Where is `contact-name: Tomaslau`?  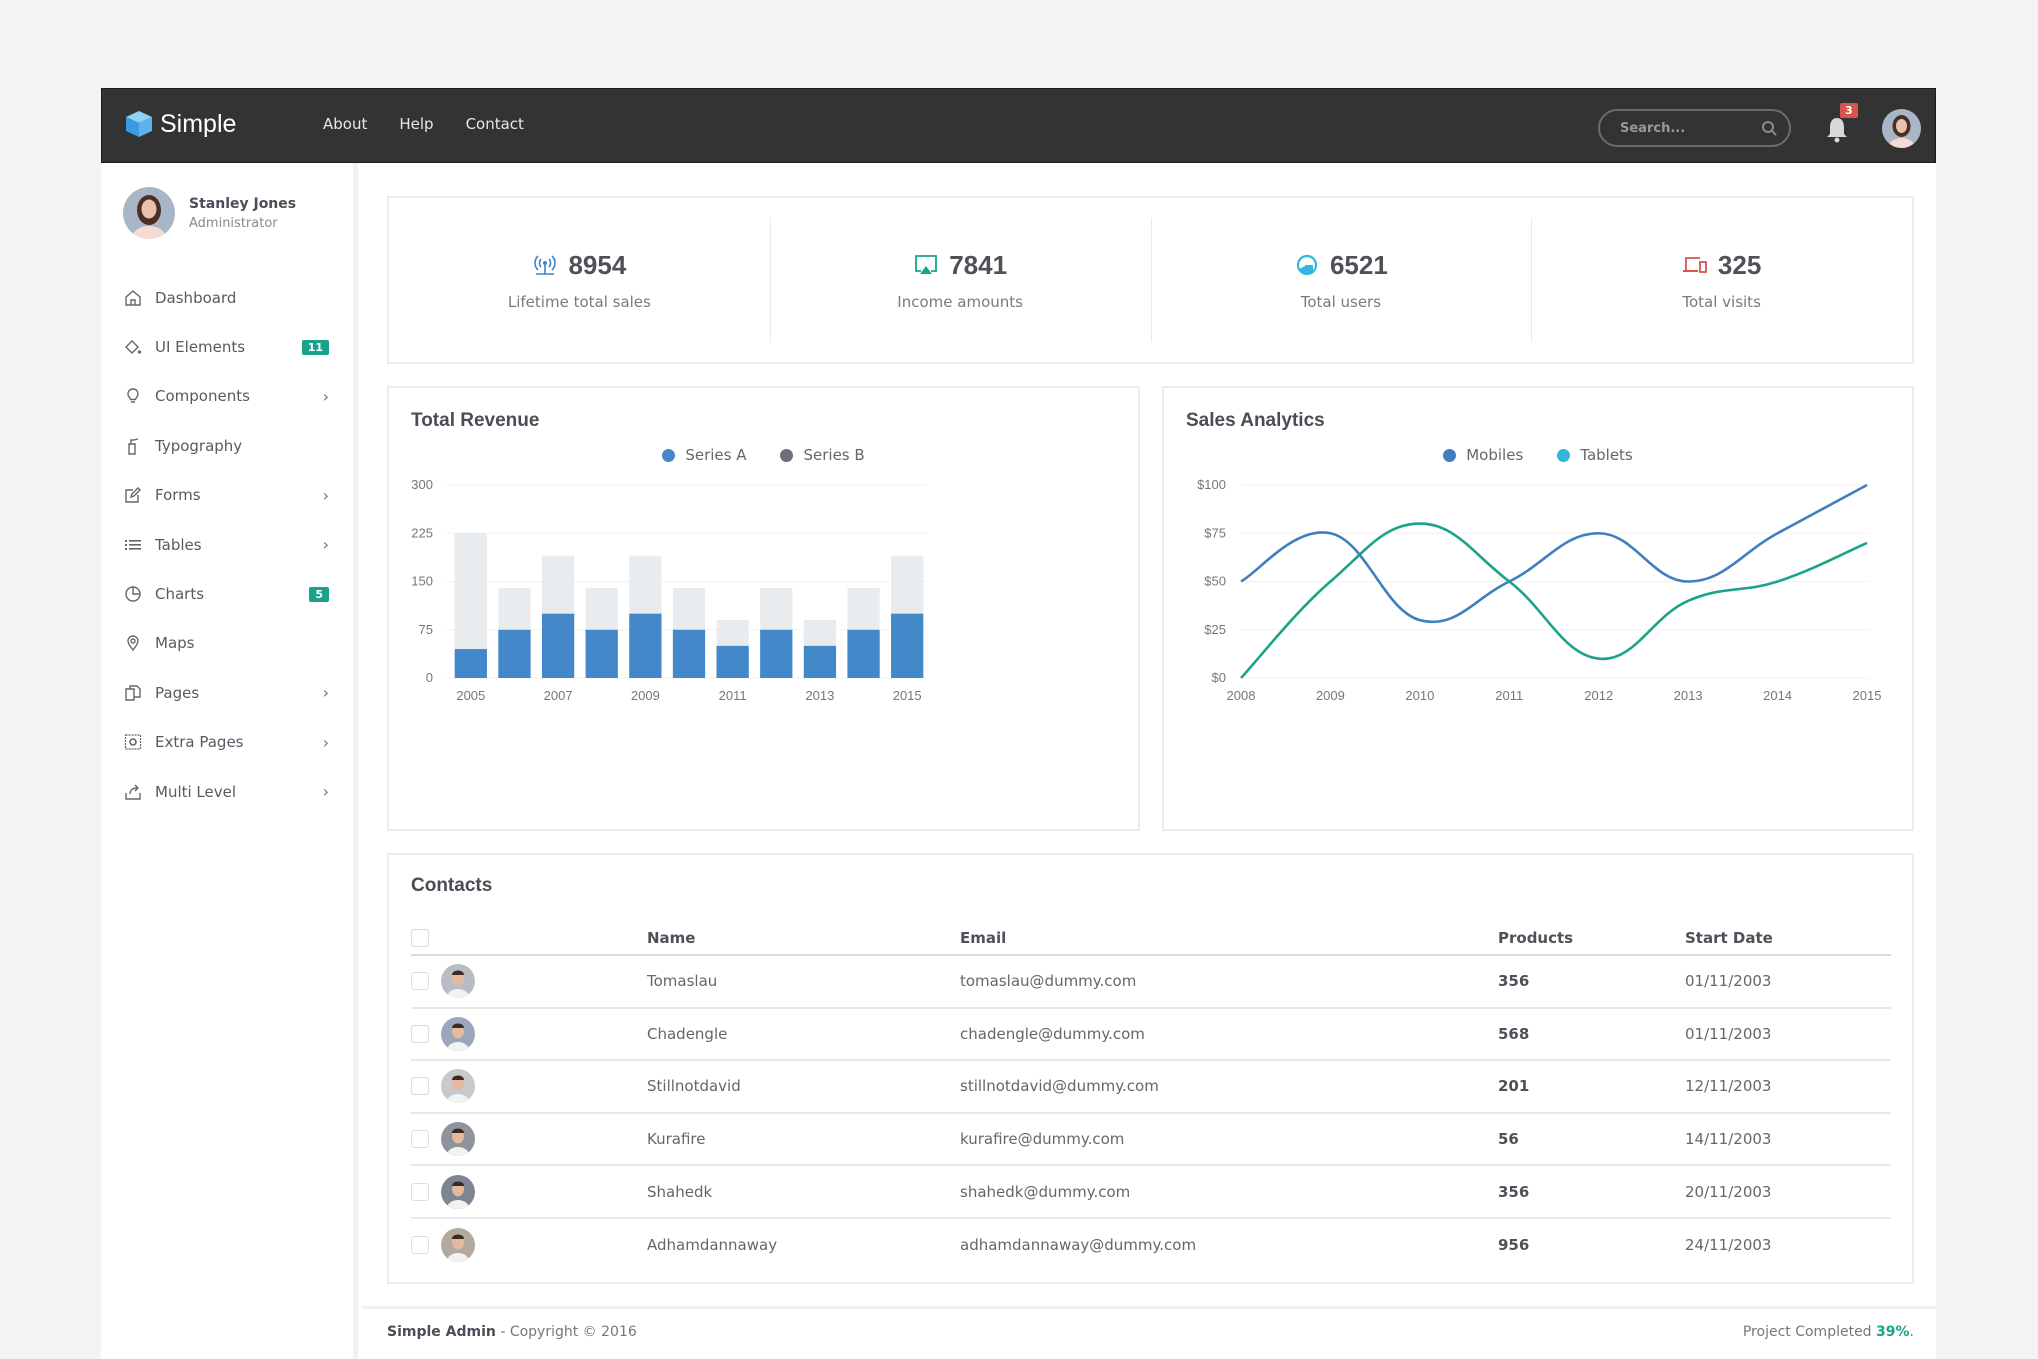 contact-name: Tomaslau is located at coordinates (803, 982).